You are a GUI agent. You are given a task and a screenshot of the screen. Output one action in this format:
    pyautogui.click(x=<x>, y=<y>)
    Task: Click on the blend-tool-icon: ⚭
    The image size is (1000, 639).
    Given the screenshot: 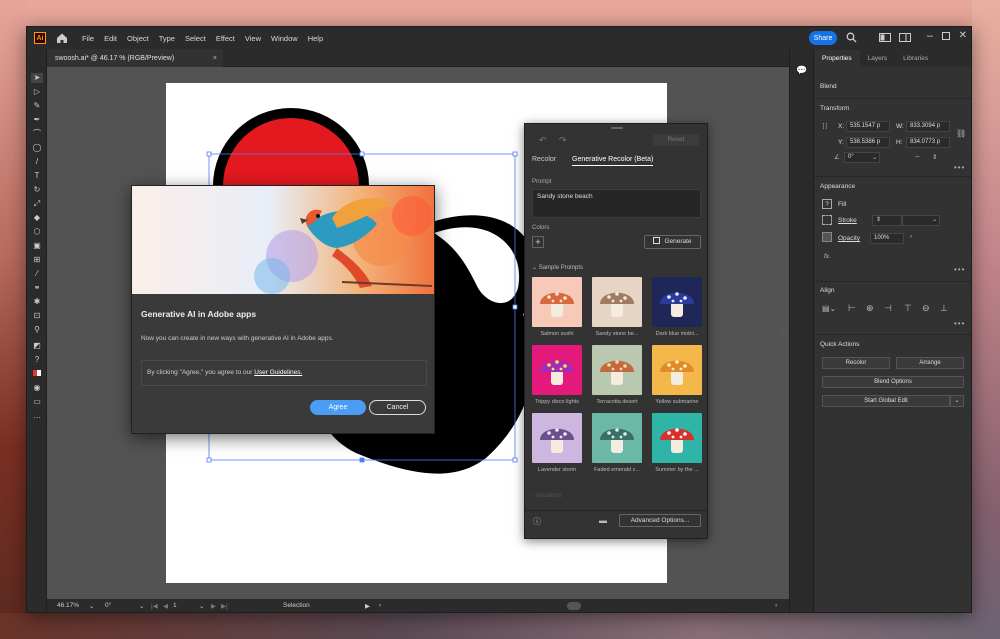 What is the action you would take?
    pyautogui.click(x=37, y=288)
    